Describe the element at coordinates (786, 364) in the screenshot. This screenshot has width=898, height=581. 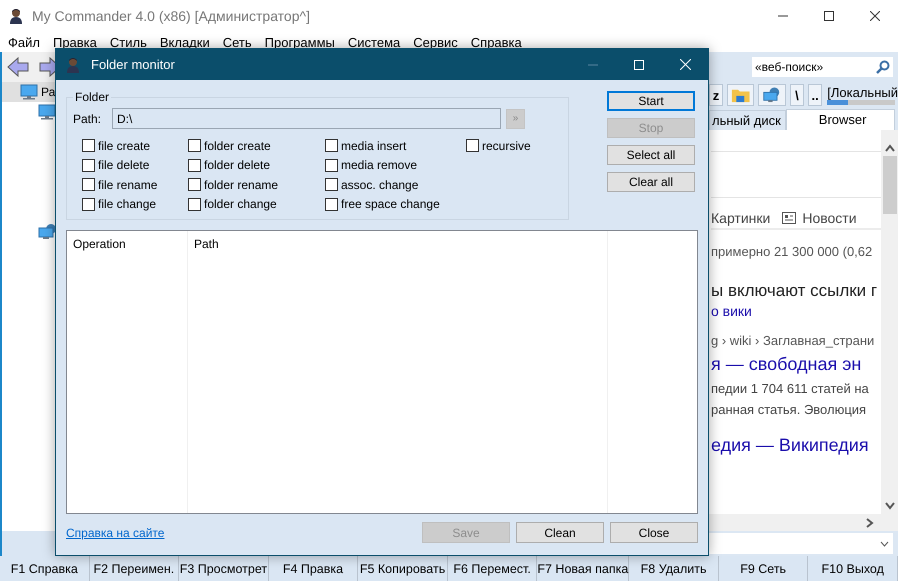
I see `result-title: я — свободная эн` at that location.